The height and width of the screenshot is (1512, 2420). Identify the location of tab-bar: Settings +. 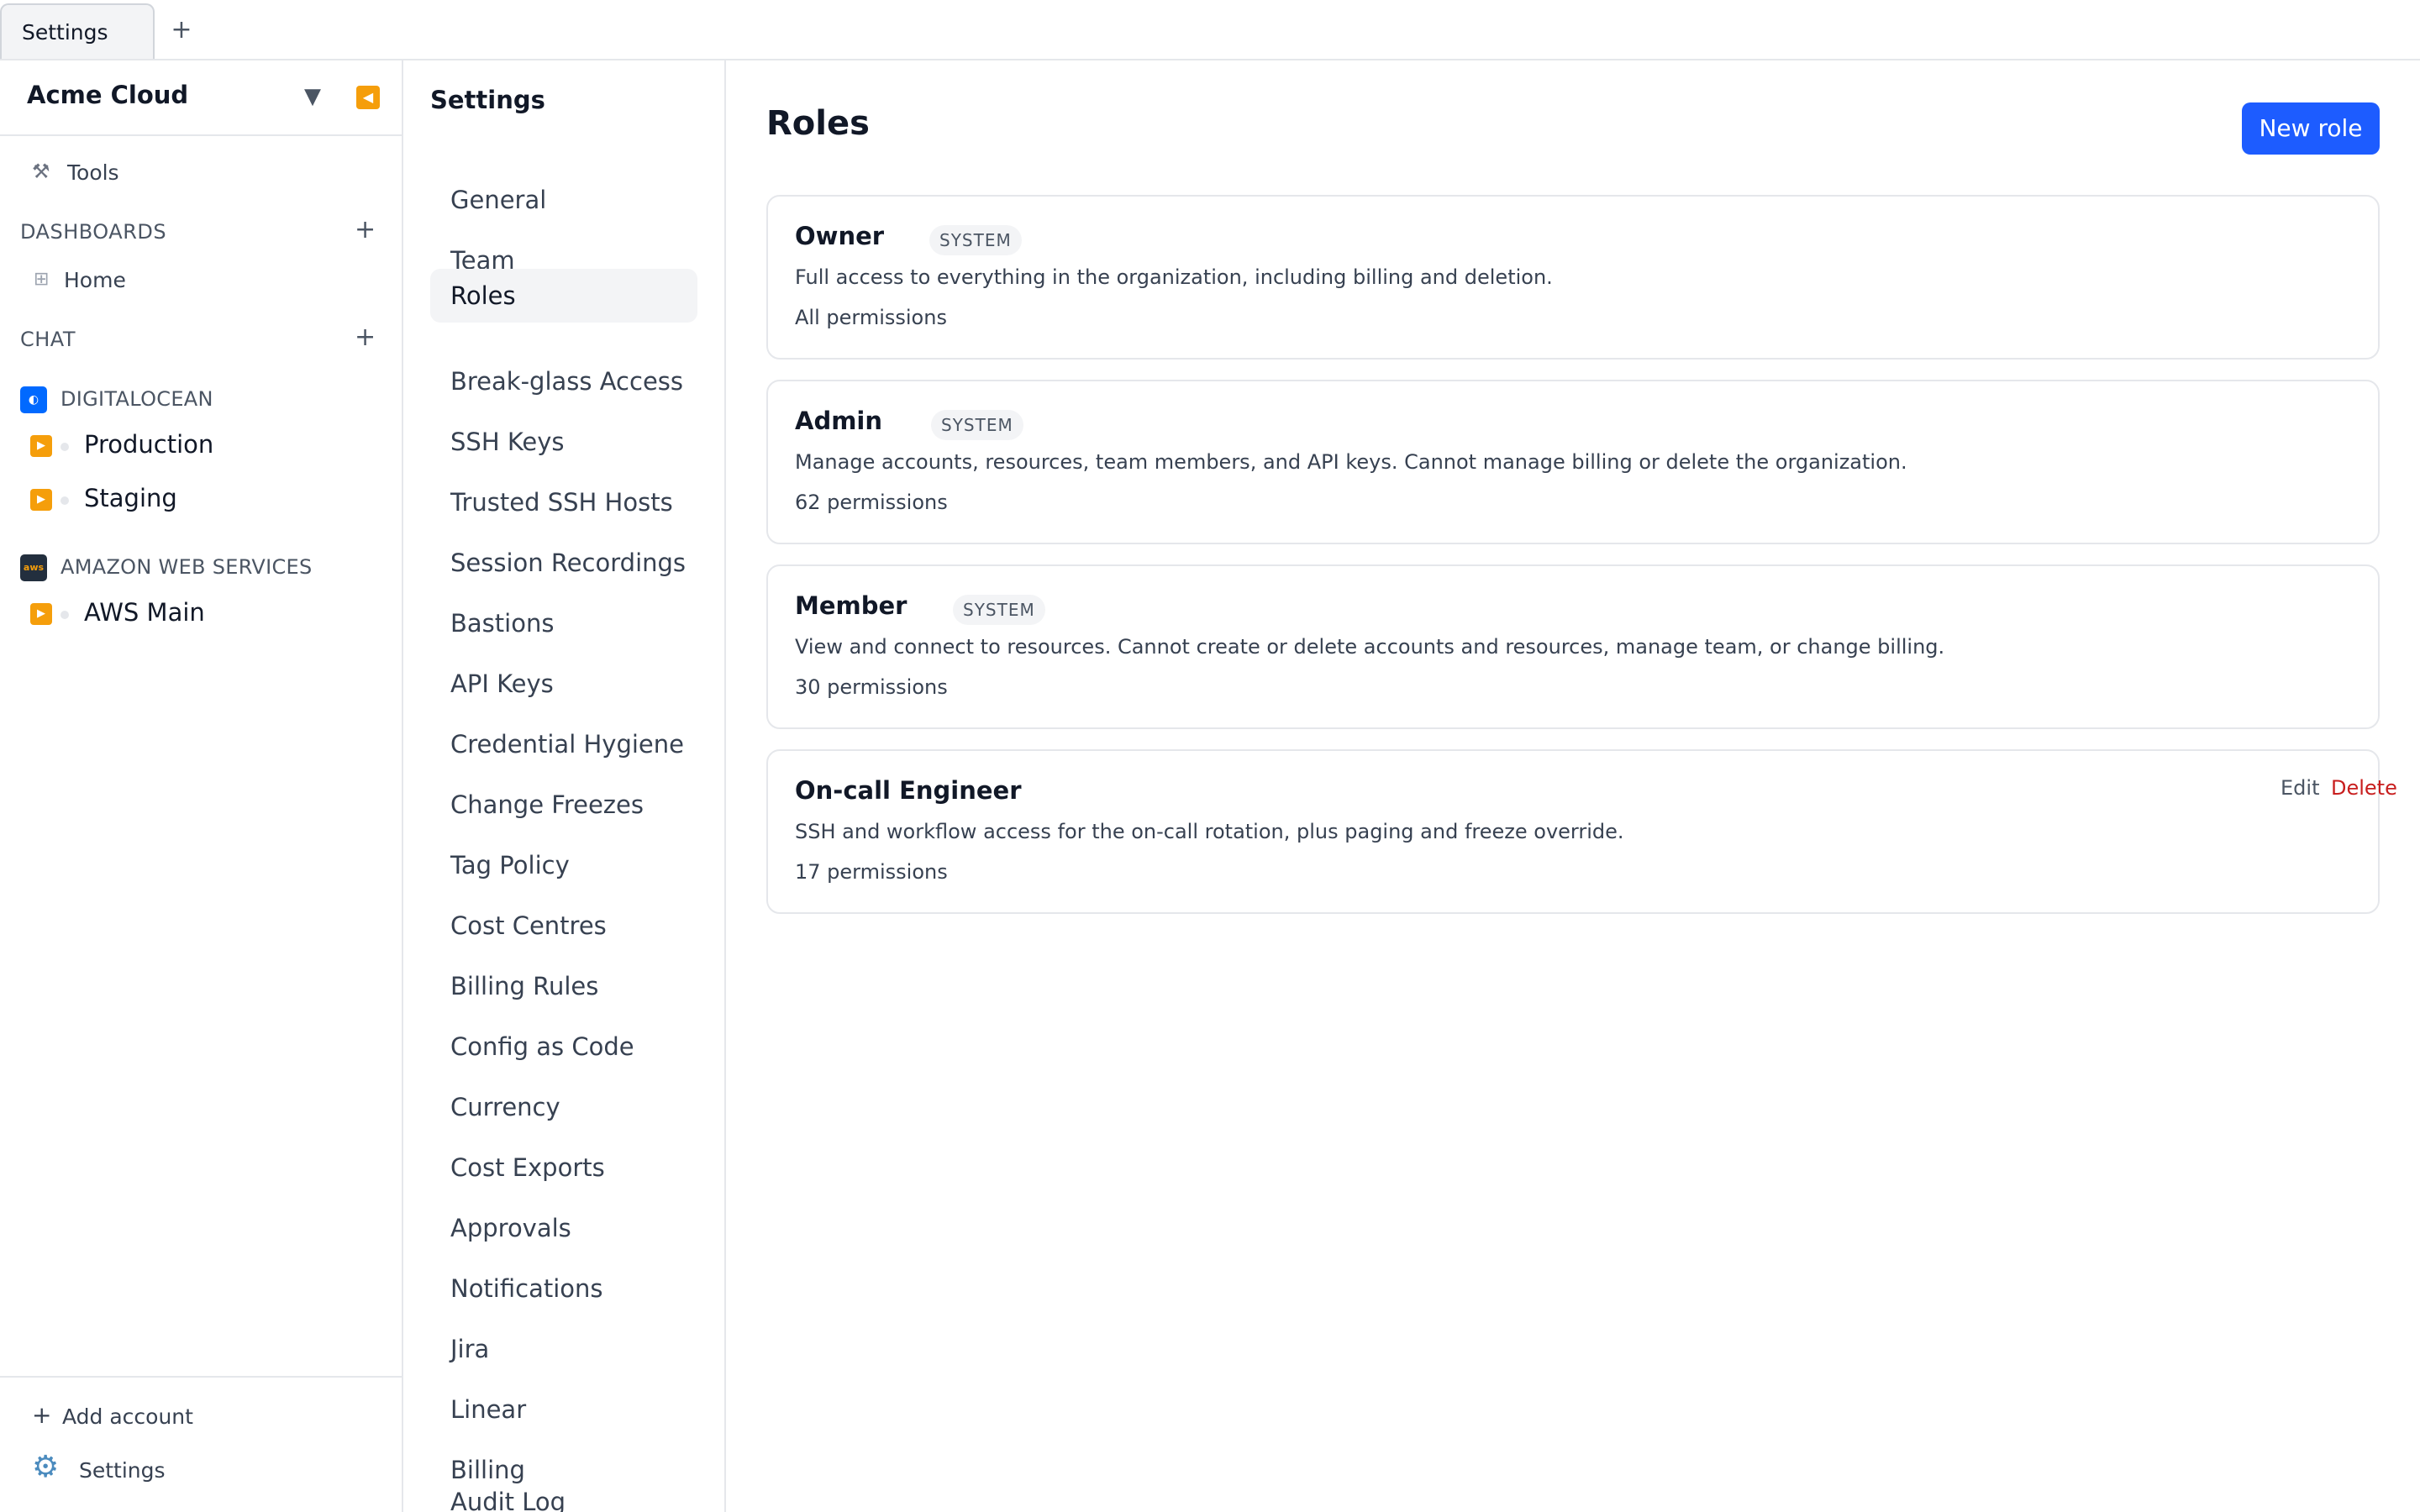
(1210, 30).